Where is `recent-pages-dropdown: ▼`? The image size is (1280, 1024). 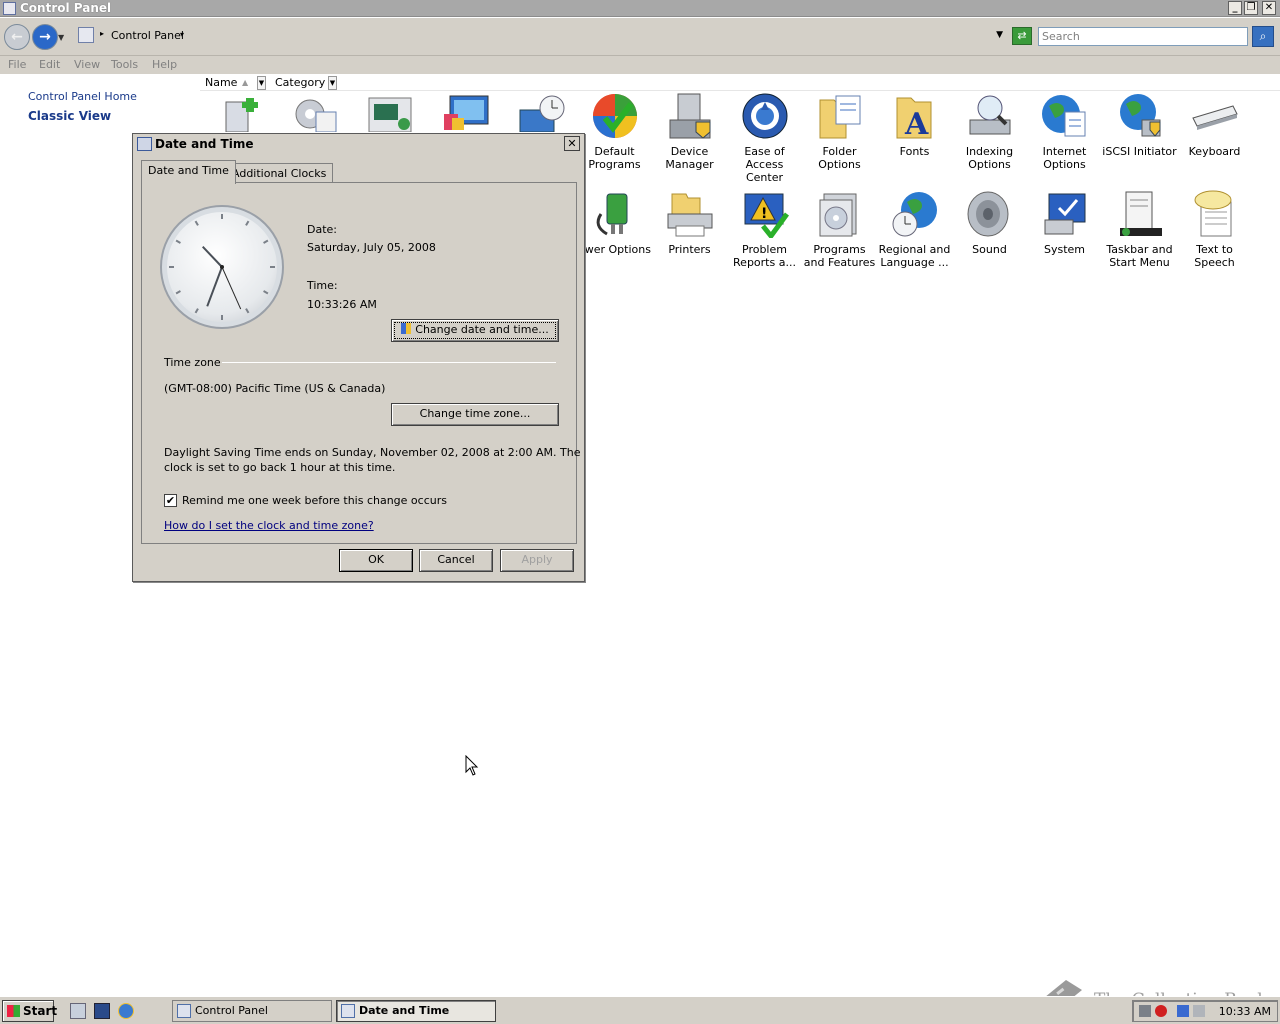
recent-pages-dropdown: ▼ is located at coordinates (61, 37).